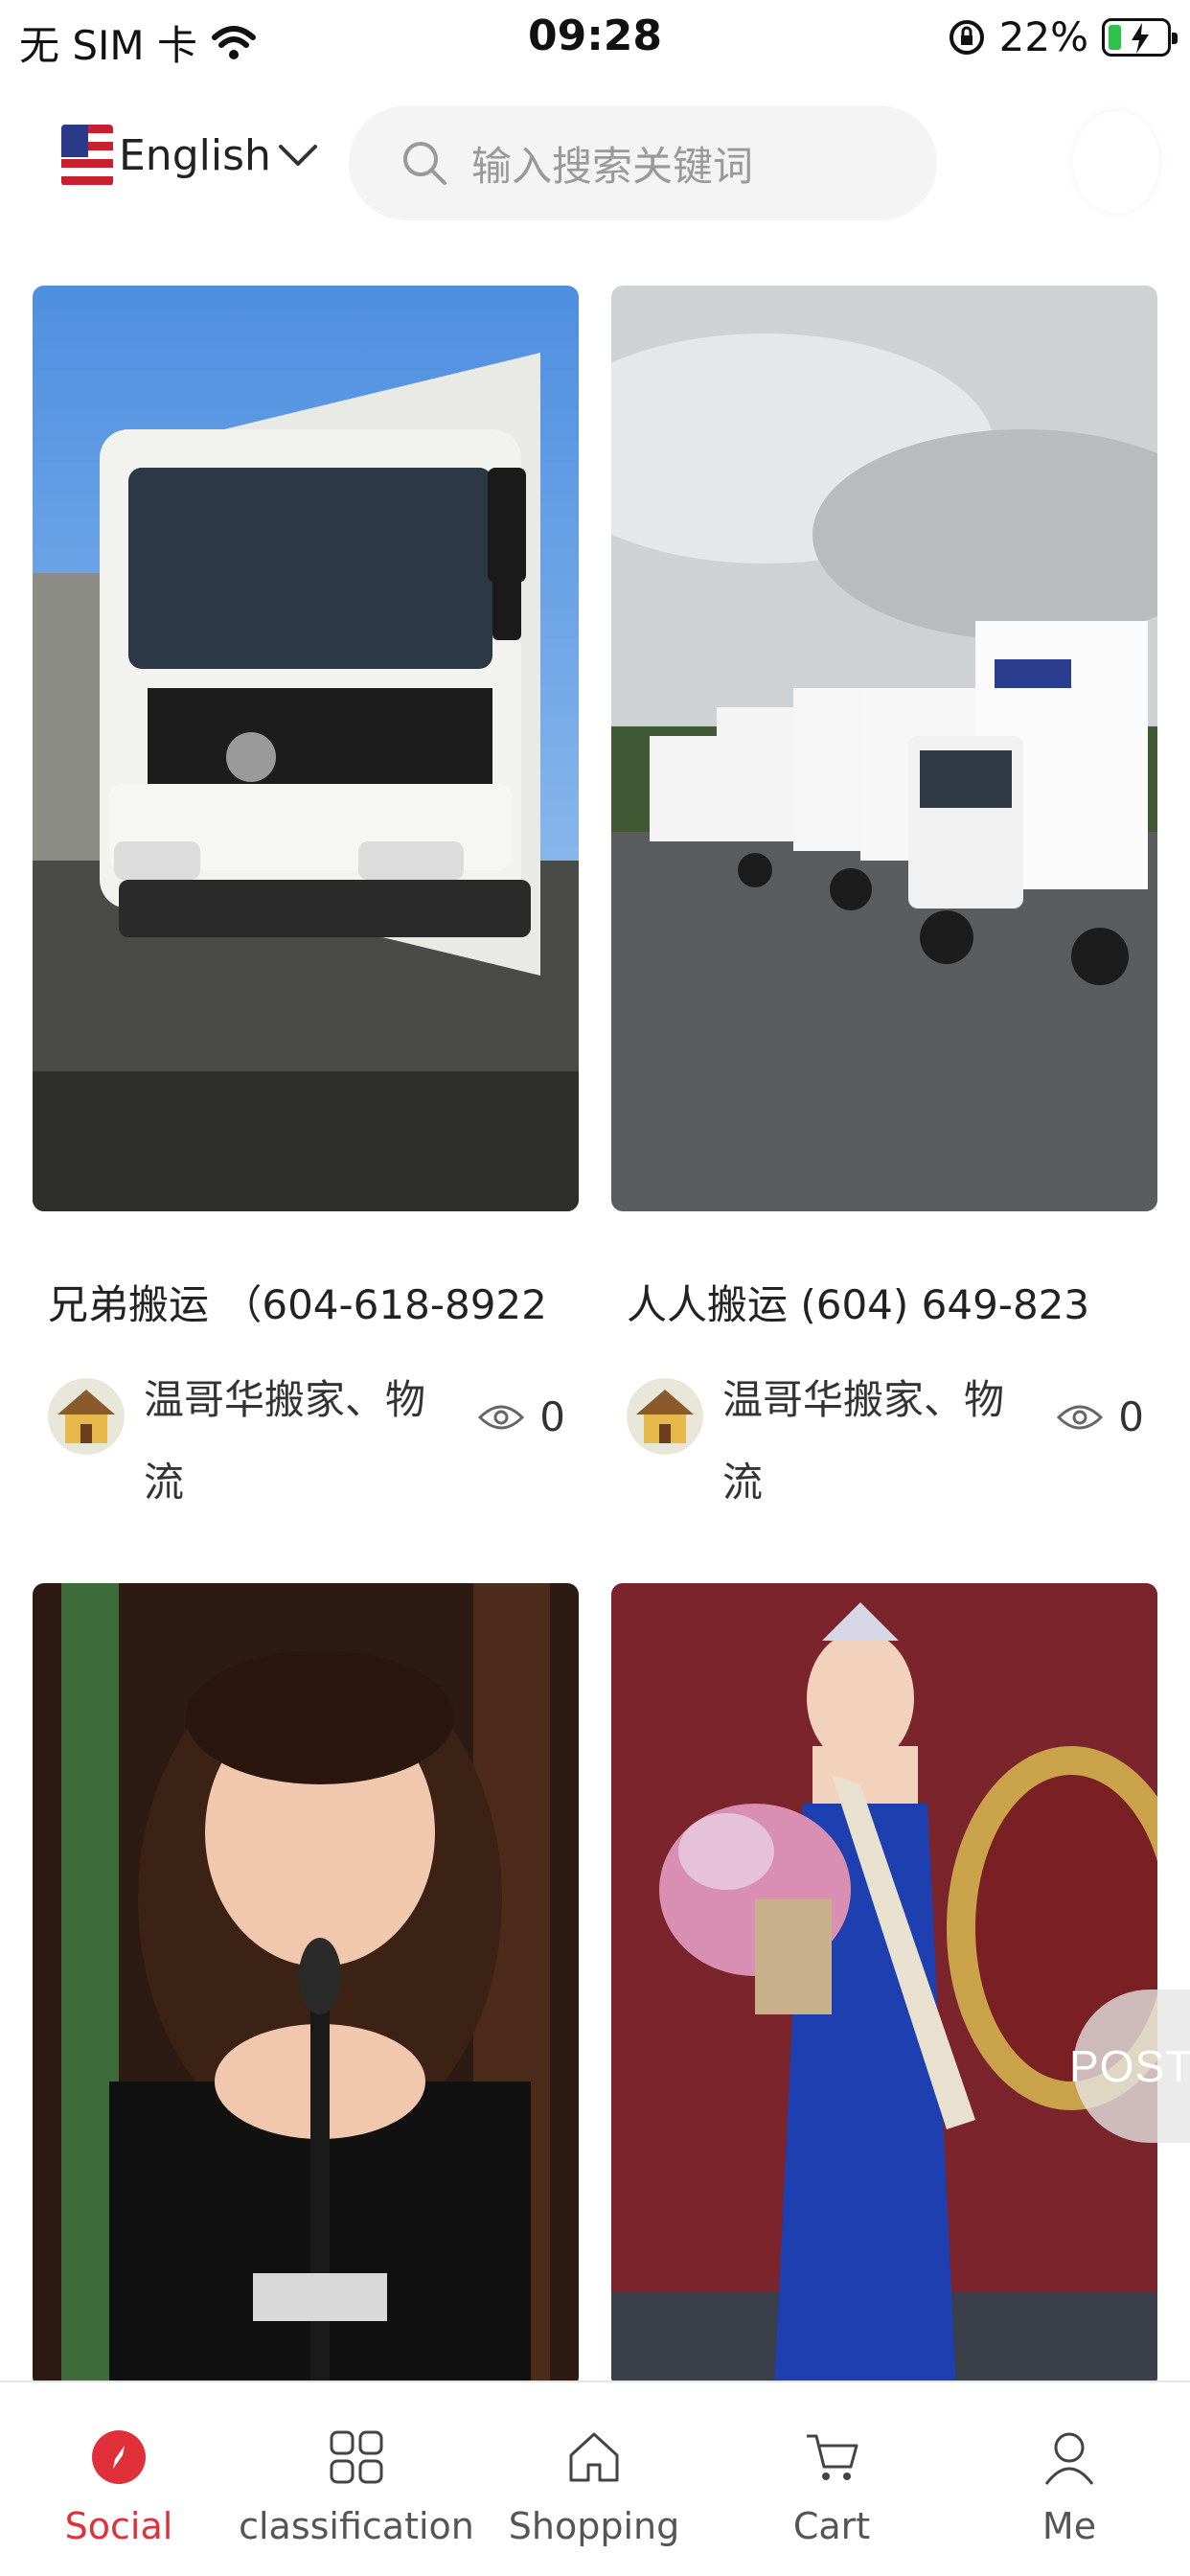 The image size is (1190, 2576). I want to click on tab-cart: Cart, so click(832, 2479).